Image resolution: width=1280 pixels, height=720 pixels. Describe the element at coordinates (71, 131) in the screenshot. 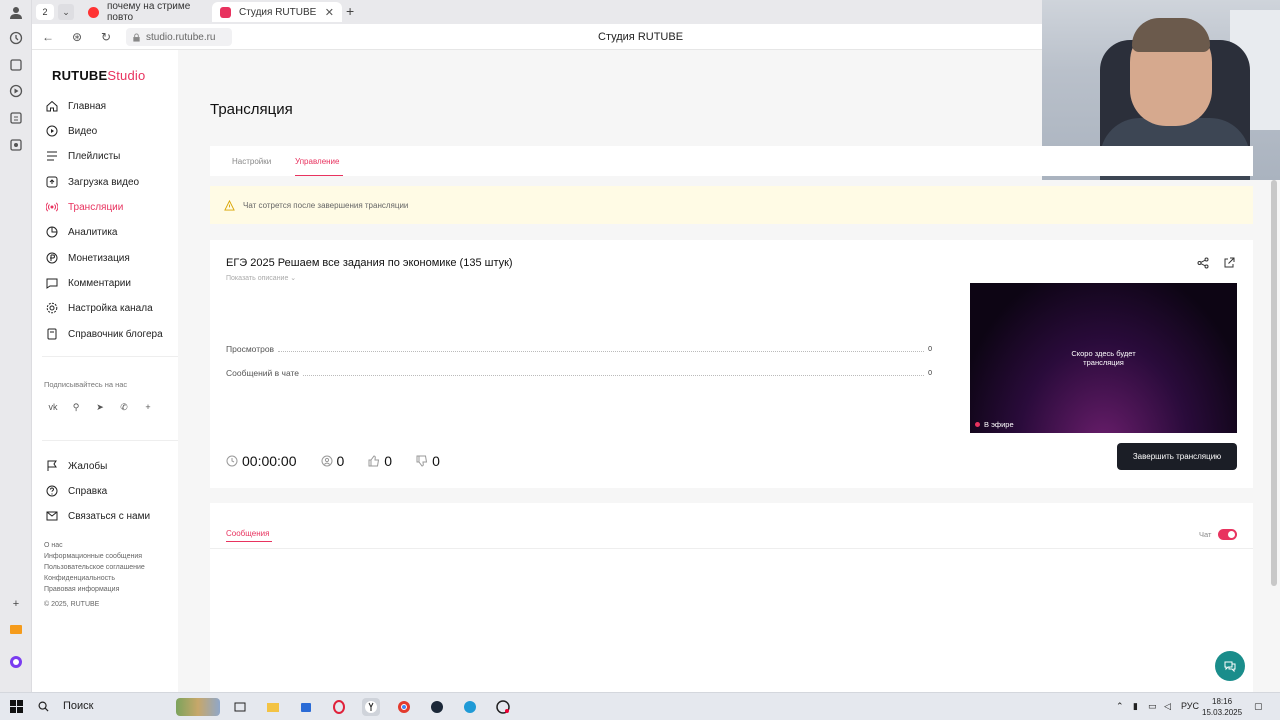

I see `sidebar-item-video: Видео` at that location.